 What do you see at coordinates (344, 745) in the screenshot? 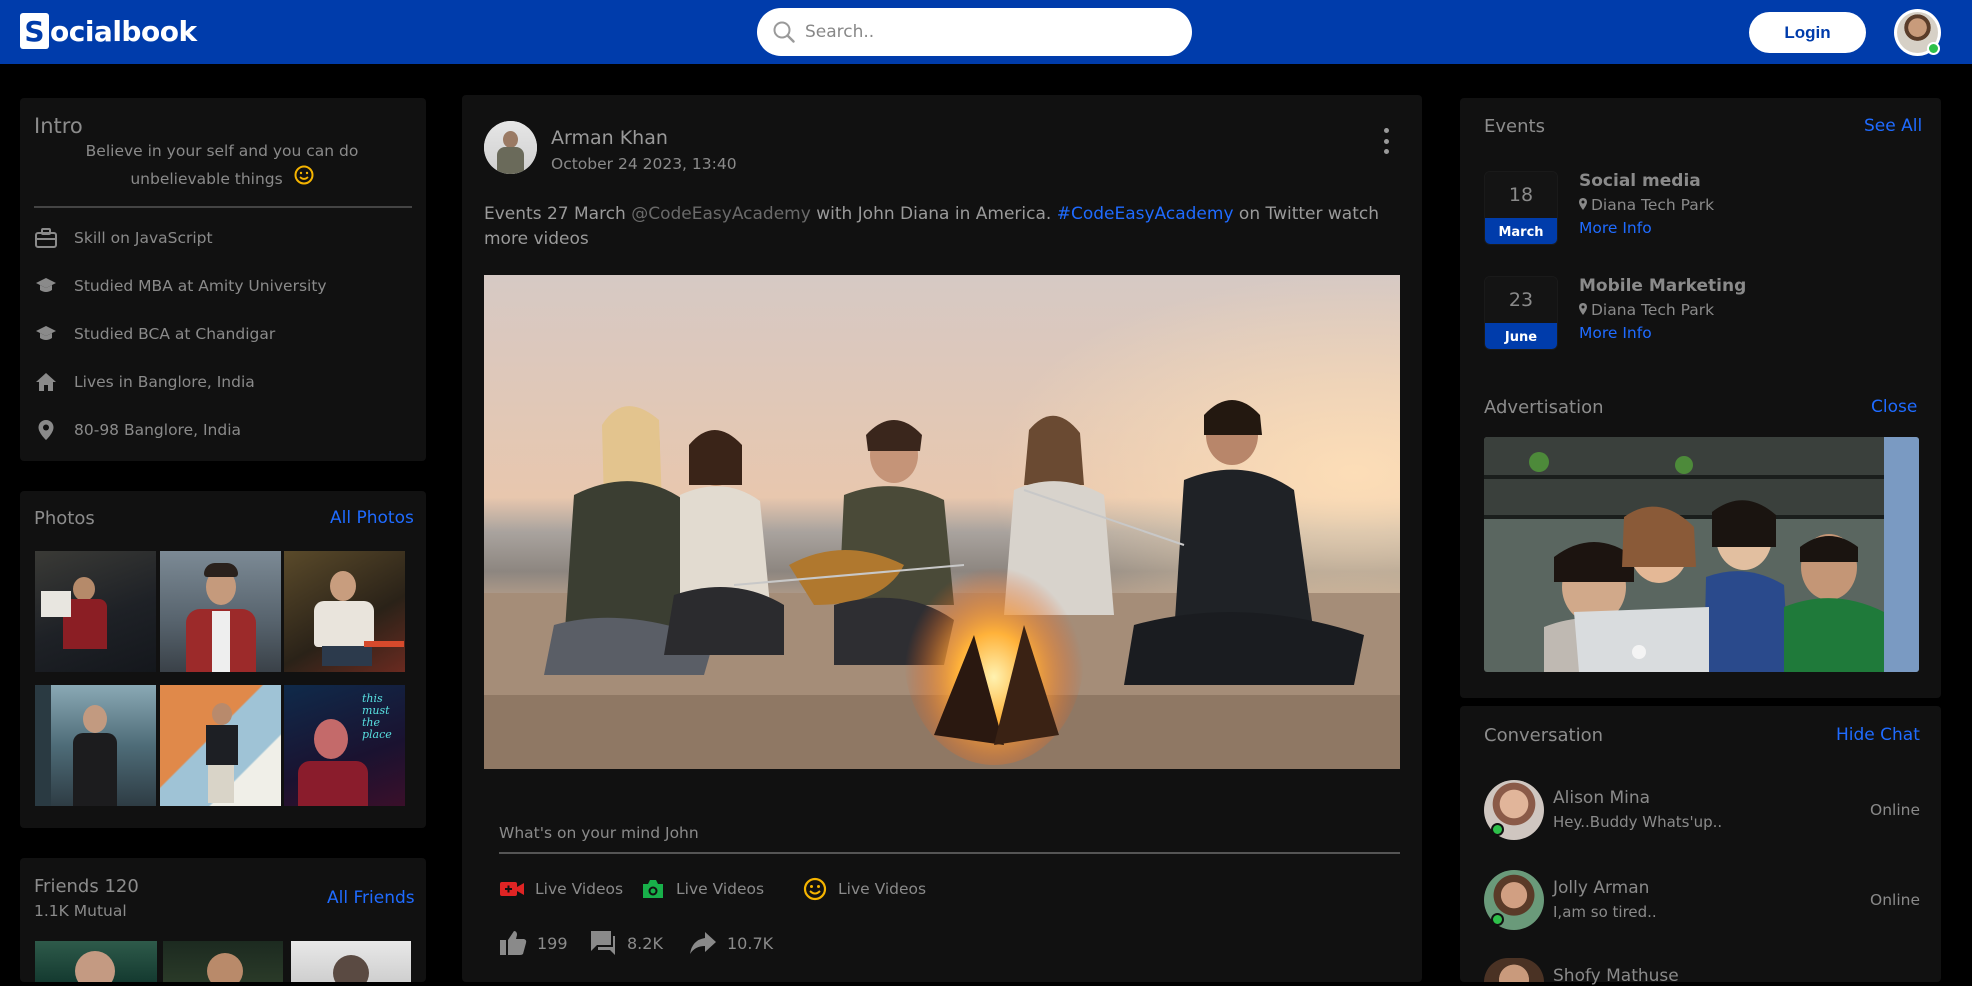
I see `photo-thumbnail: this must the place` at bounding box center [344, 745].